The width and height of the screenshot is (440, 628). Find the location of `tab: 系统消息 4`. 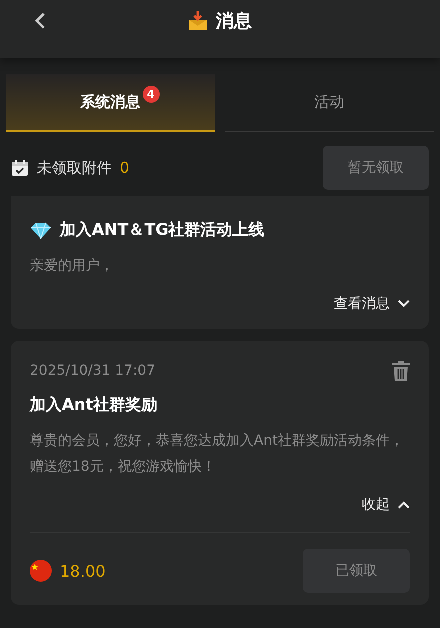

tab: 系统消息 4 is located at coordinates (110, 103).